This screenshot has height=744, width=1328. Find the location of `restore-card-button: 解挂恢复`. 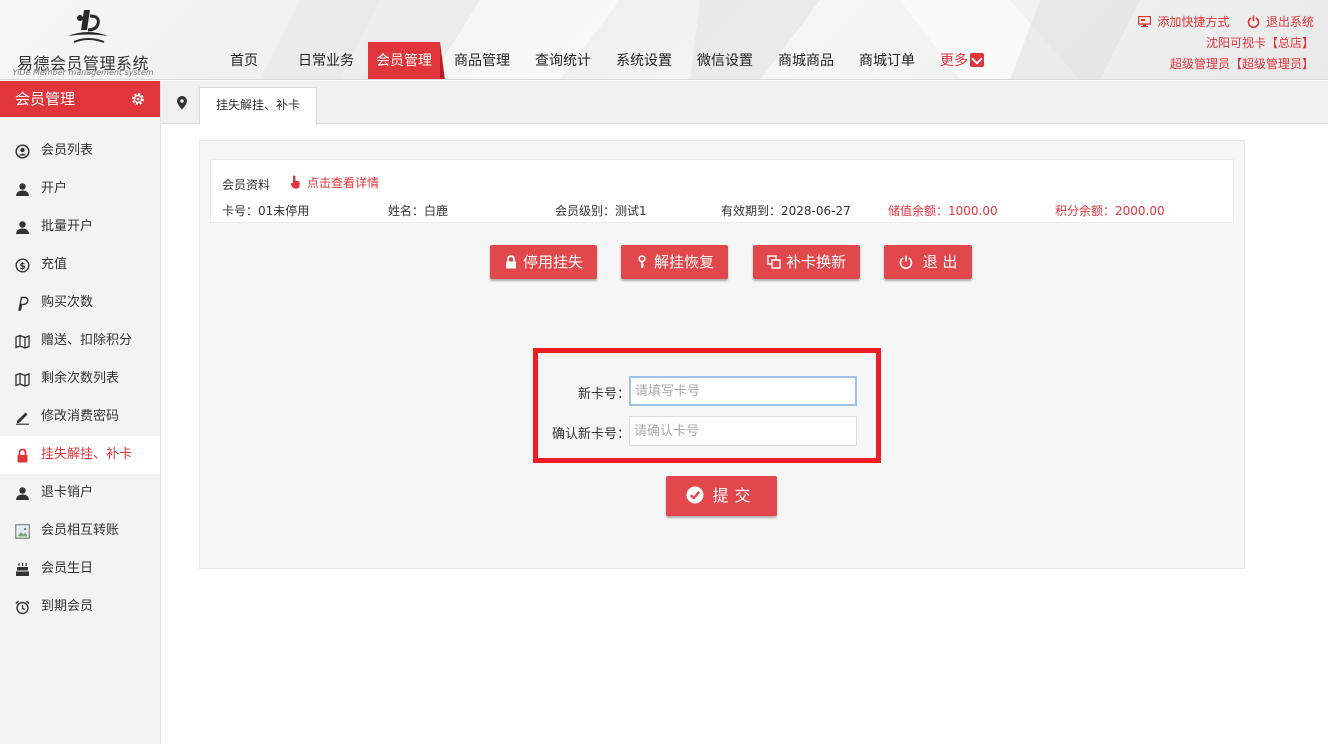

restore-card-button: 解挂恢复 is located at coordinates (674, 262).